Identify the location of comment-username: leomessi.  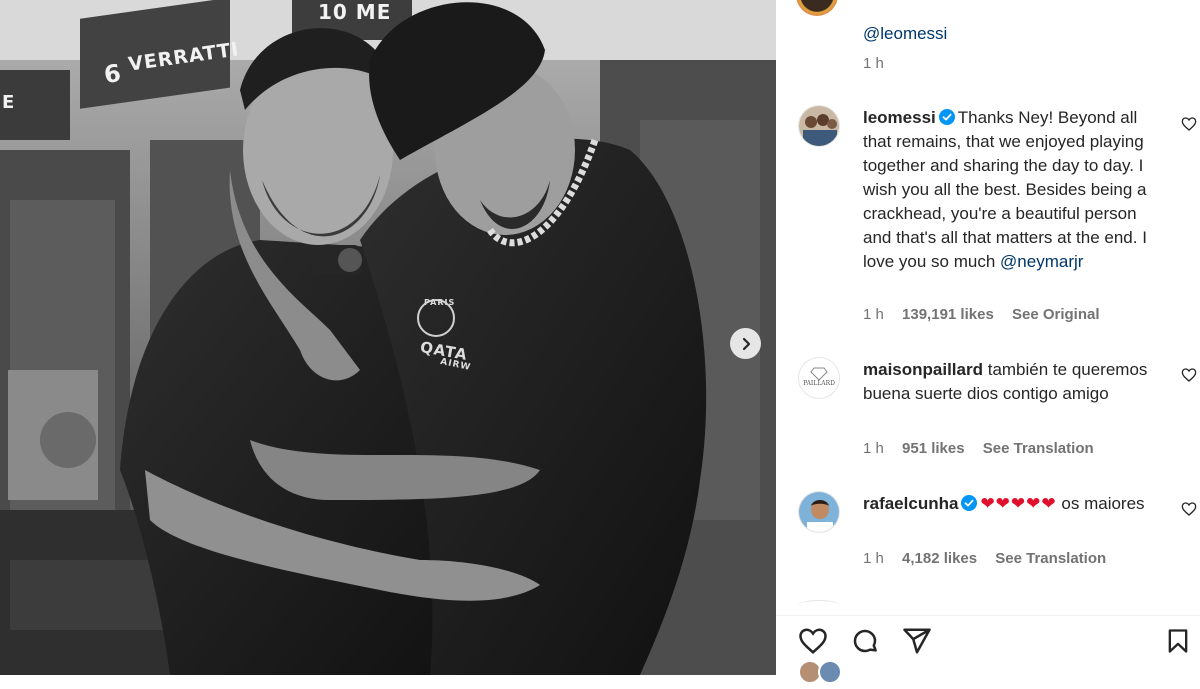
(899, 117).